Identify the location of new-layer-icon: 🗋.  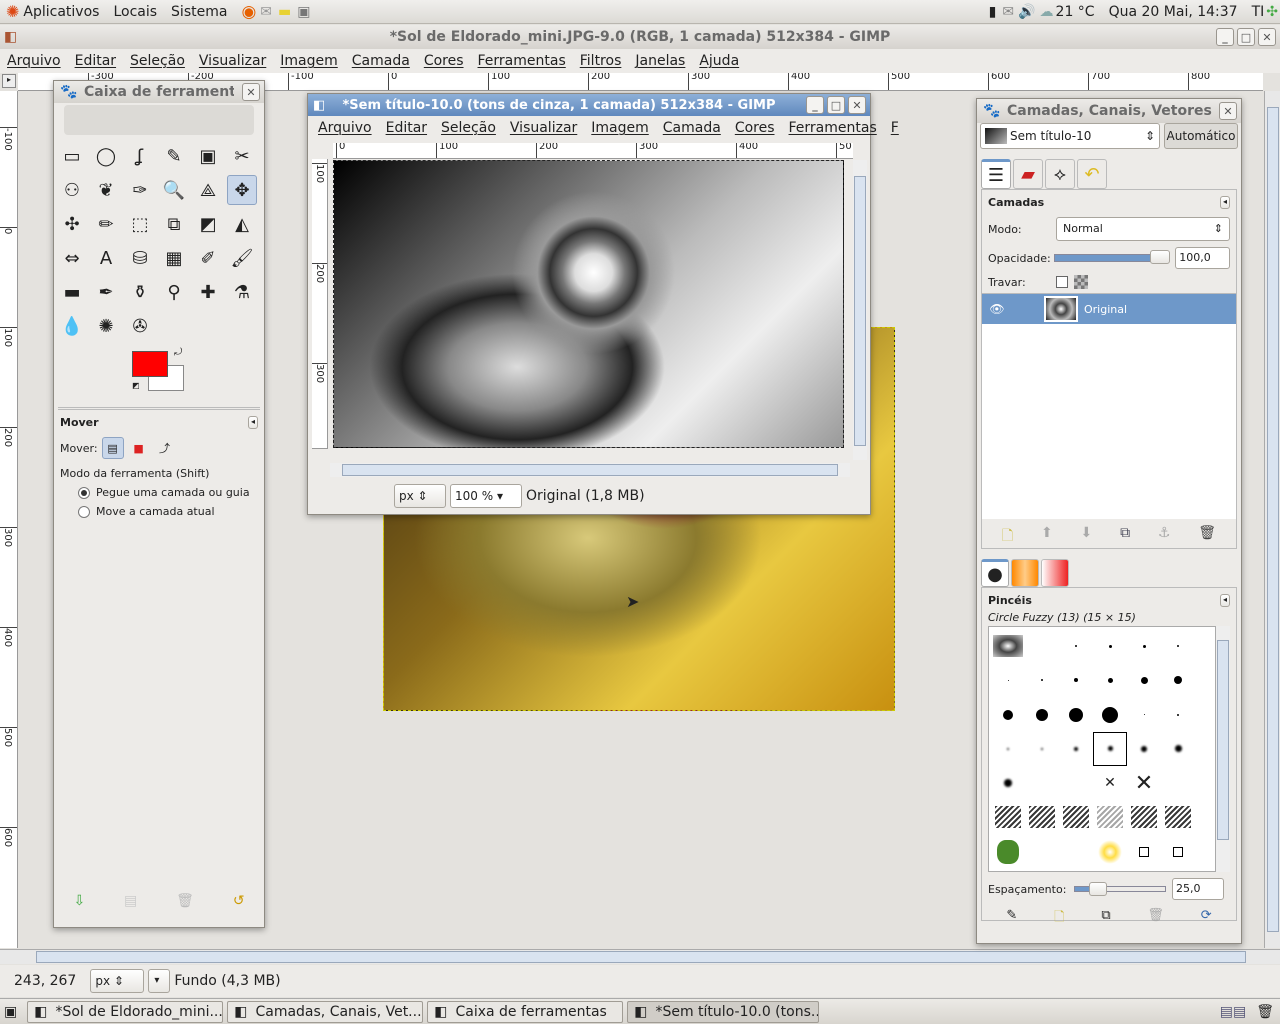
(1007, 537).